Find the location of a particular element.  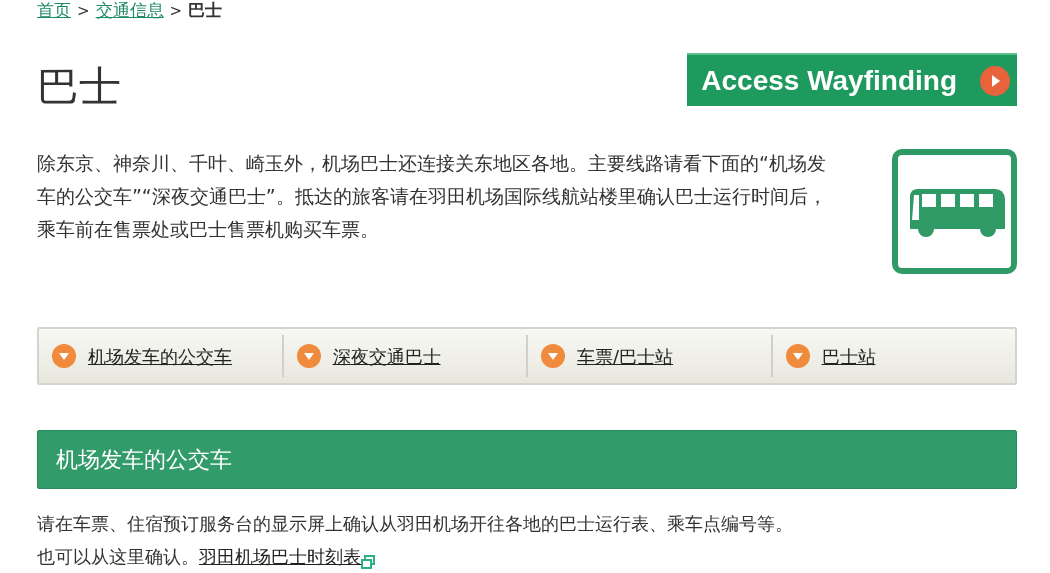

play-icon is located at coordinates (995, 80).